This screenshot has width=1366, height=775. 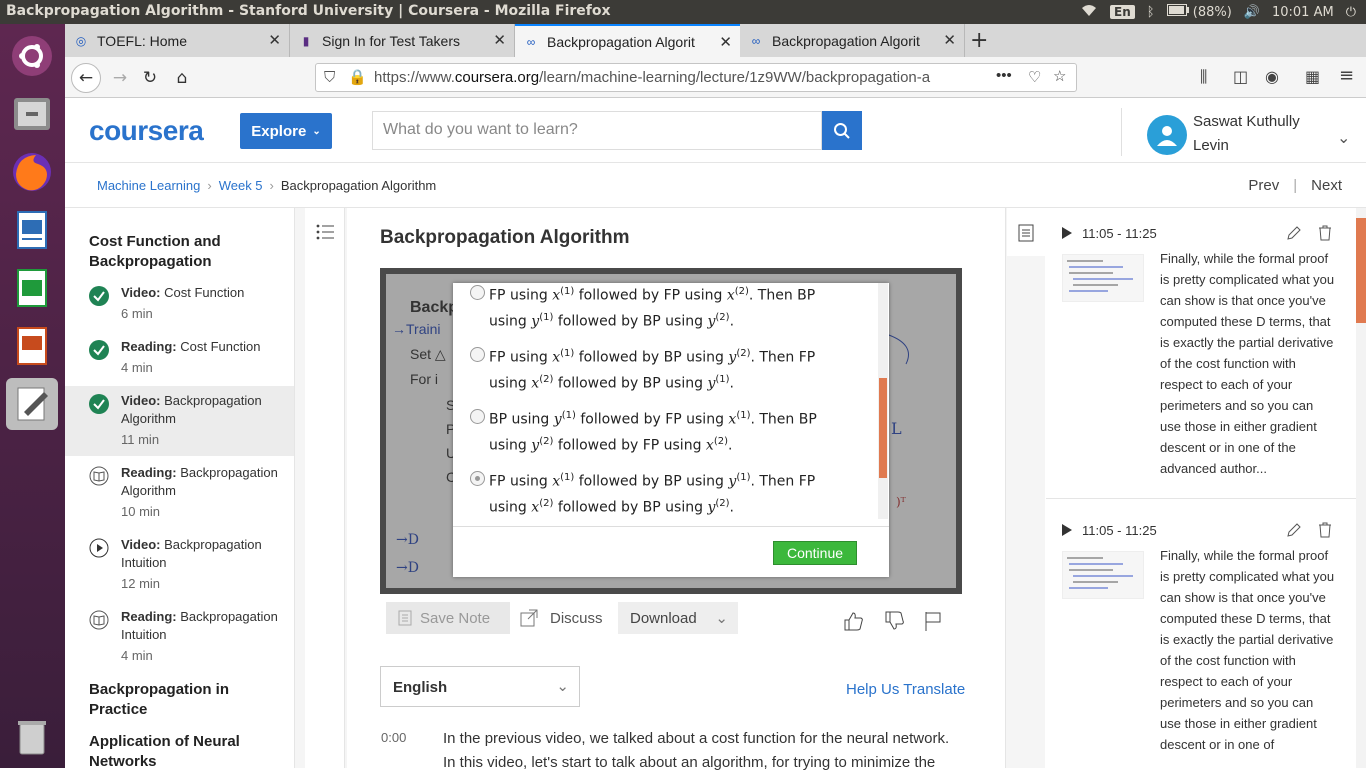 I want to click on forward-button: →, so click(x=120, y=78).